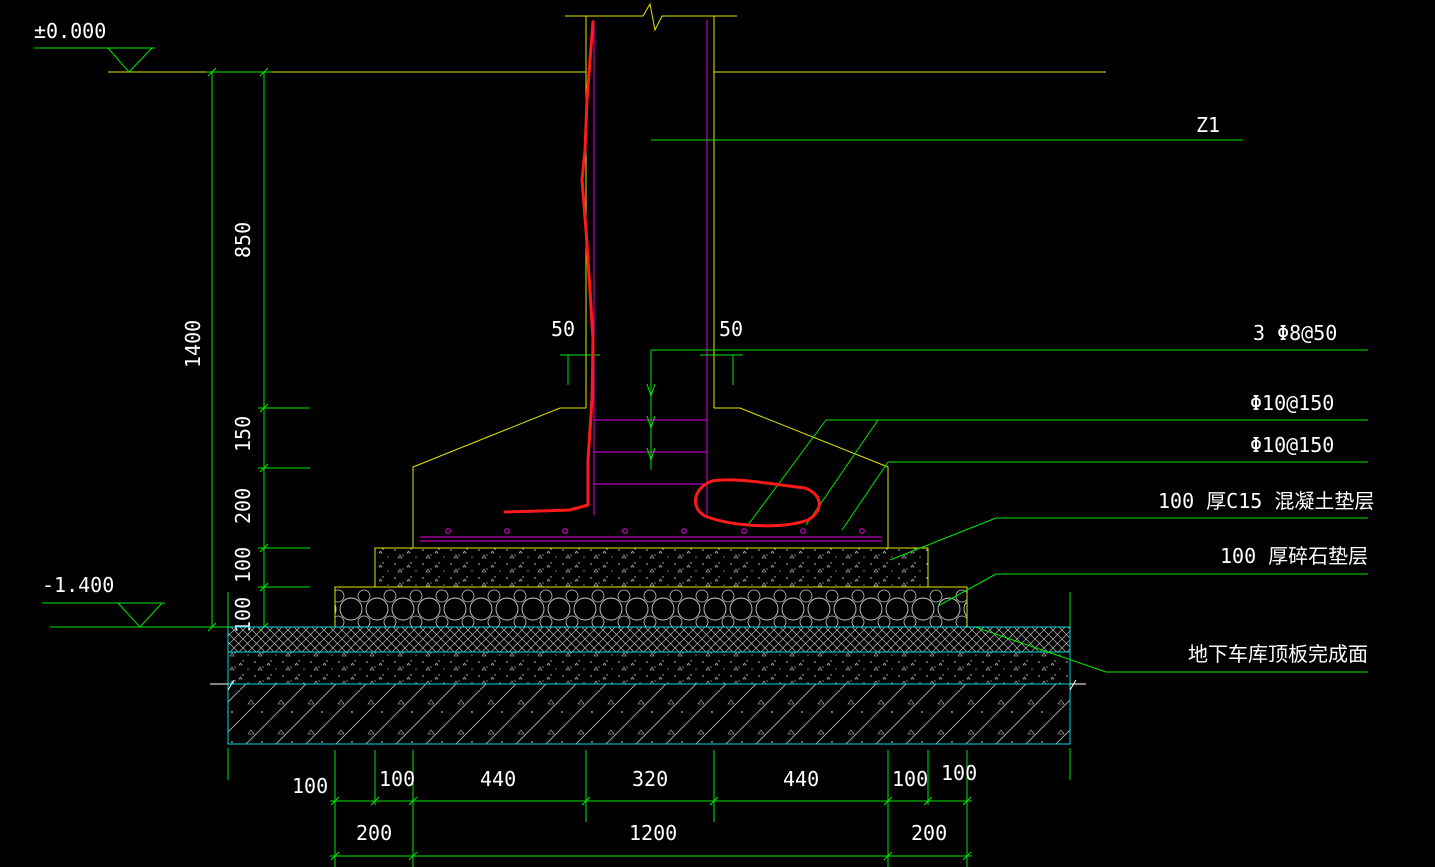 This screenshot has height=867, width=1435. What do you see at coordinates (549, 267) in the screenshot?
I see `red-markup-rebar-line` at bounding box center [549, 267].